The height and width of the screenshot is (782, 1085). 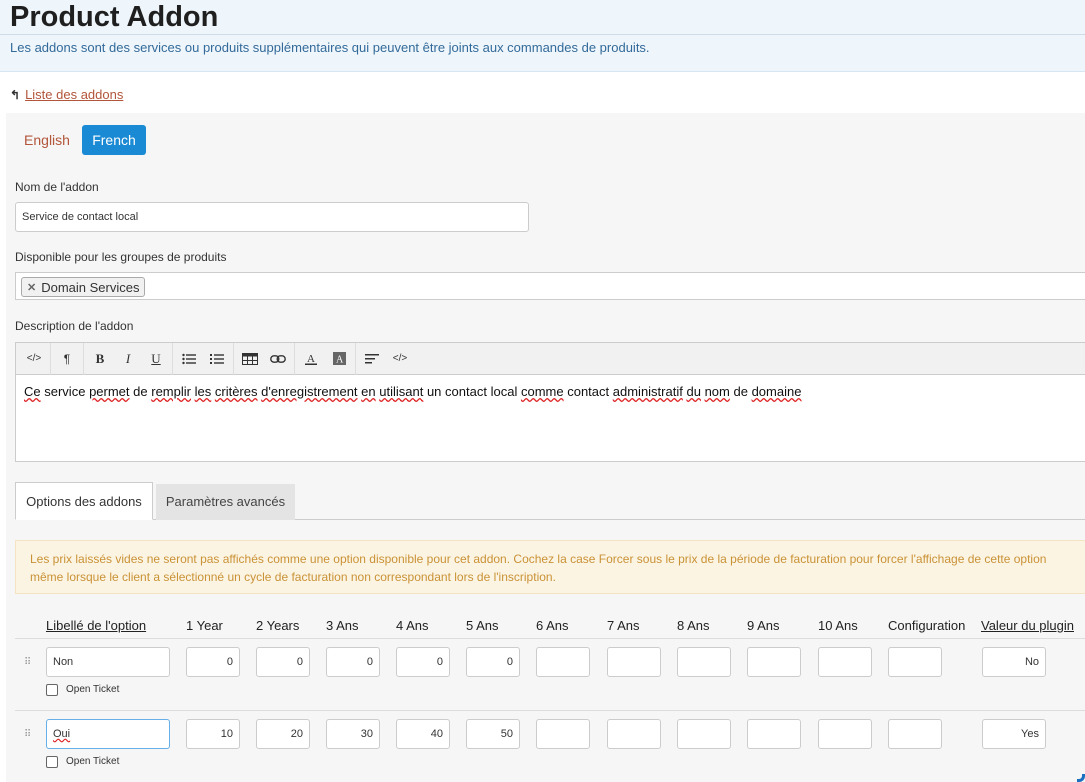 What do you see at coordinates (838, 625) in the screenshot?
I see `column-header: 10 Ans` at bounding box center [838, 625].